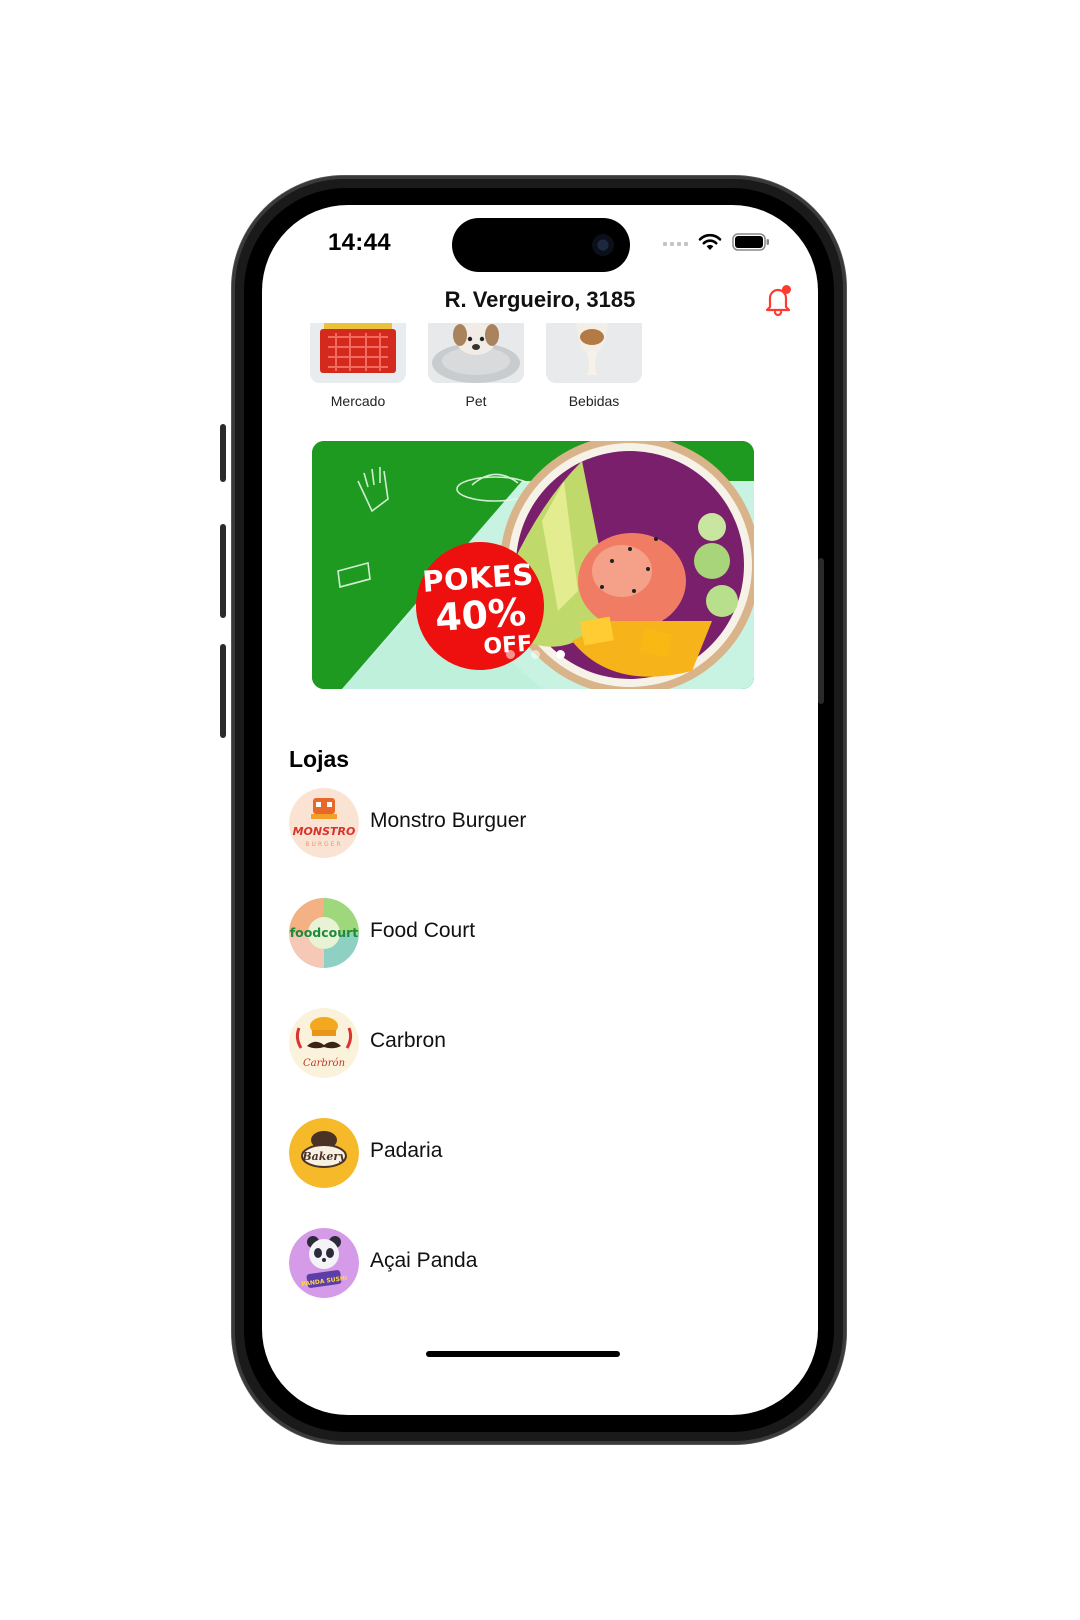 The image size is (1080, 1620). Describe the element at coordinates (448, 820) in the screenshot. I see `store-name: Monstro Burguer` at that location.